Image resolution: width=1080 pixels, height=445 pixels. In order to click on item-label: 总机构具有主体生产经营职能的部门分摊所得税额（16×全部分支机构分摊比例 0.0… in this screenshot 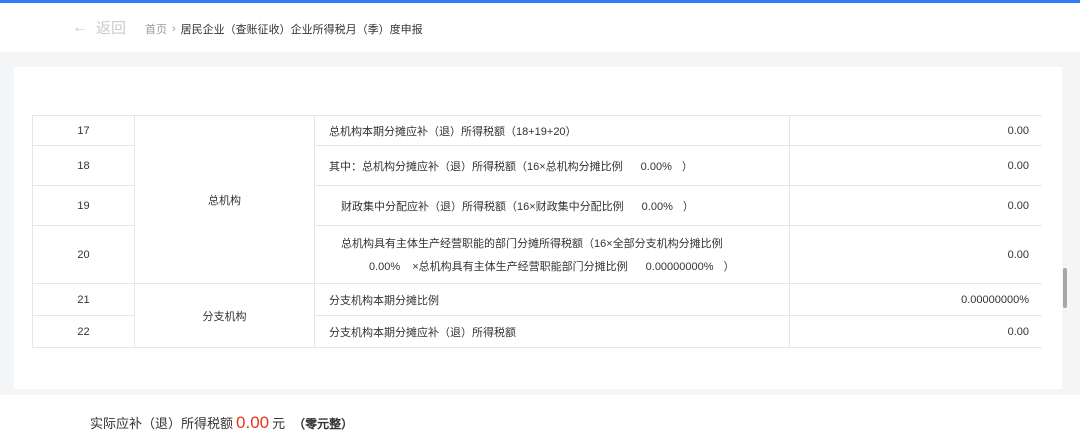, I will do `click(552, 254)`.